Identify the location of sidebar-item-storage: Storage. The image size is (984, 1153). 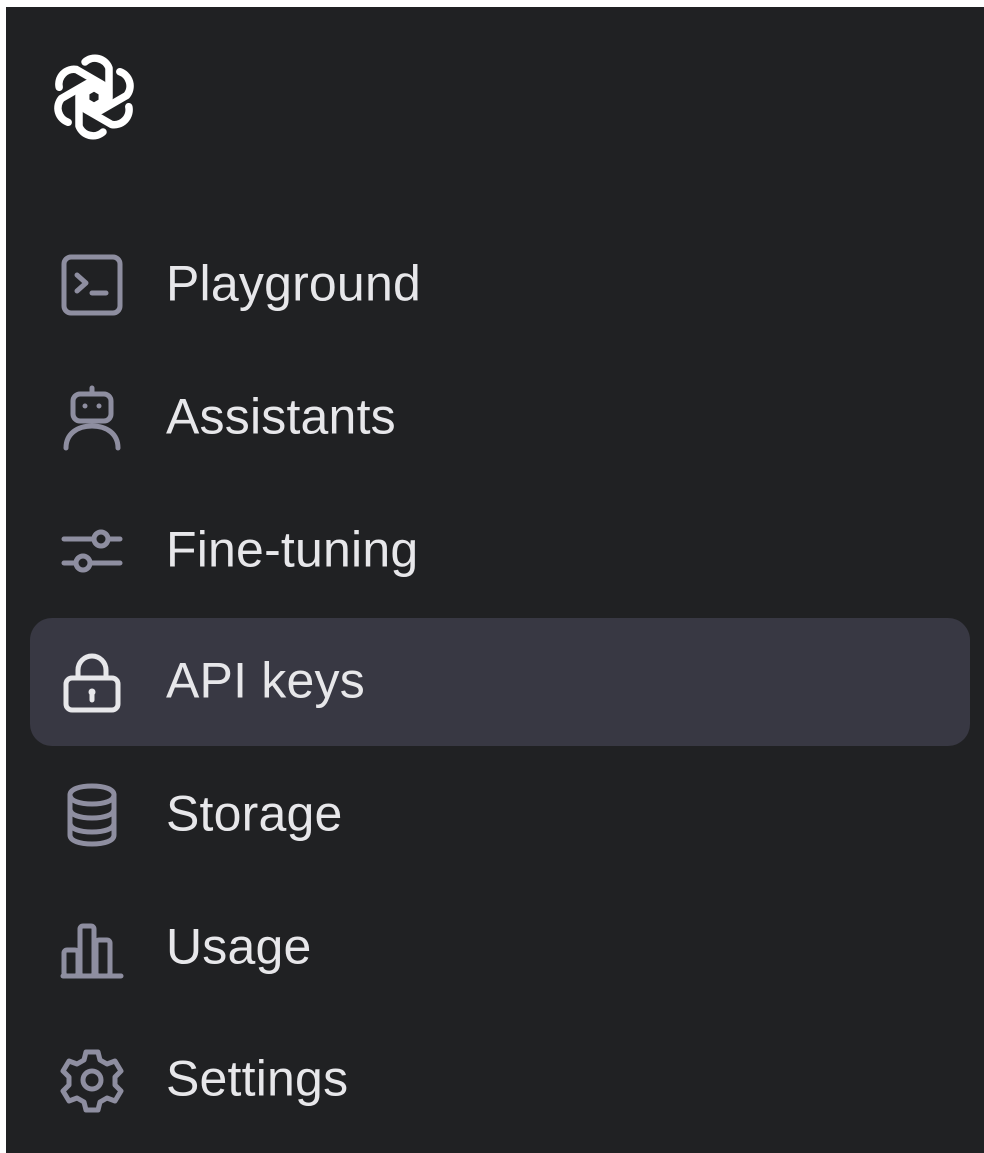
(500, 815).